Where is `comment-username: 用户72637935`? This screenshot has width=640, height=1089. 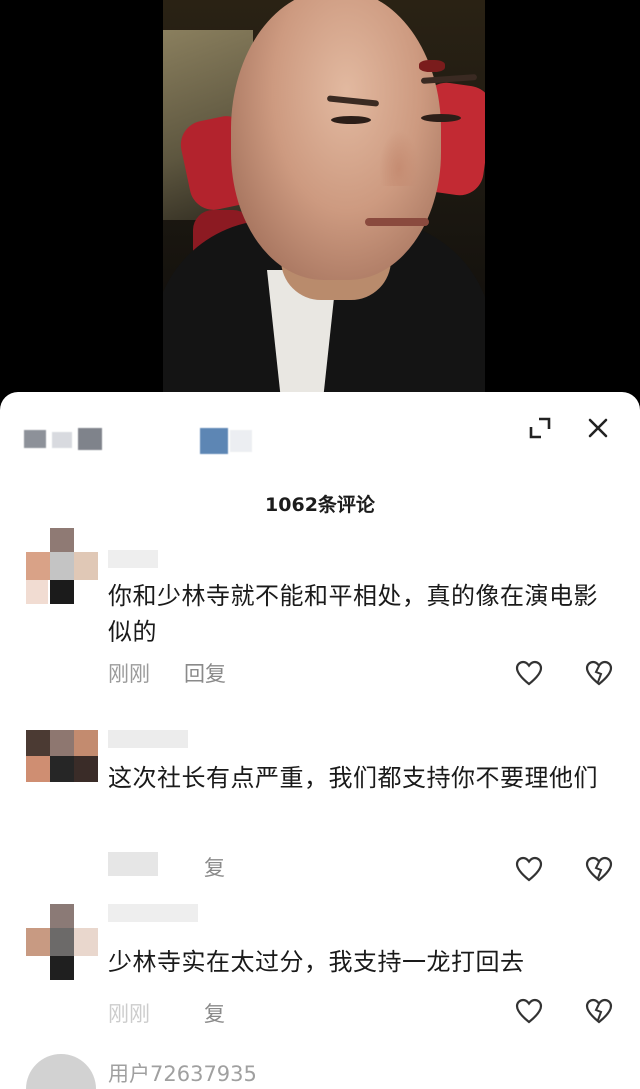 comment-username: 用户72637935 is located at coordinates (182, 1073).